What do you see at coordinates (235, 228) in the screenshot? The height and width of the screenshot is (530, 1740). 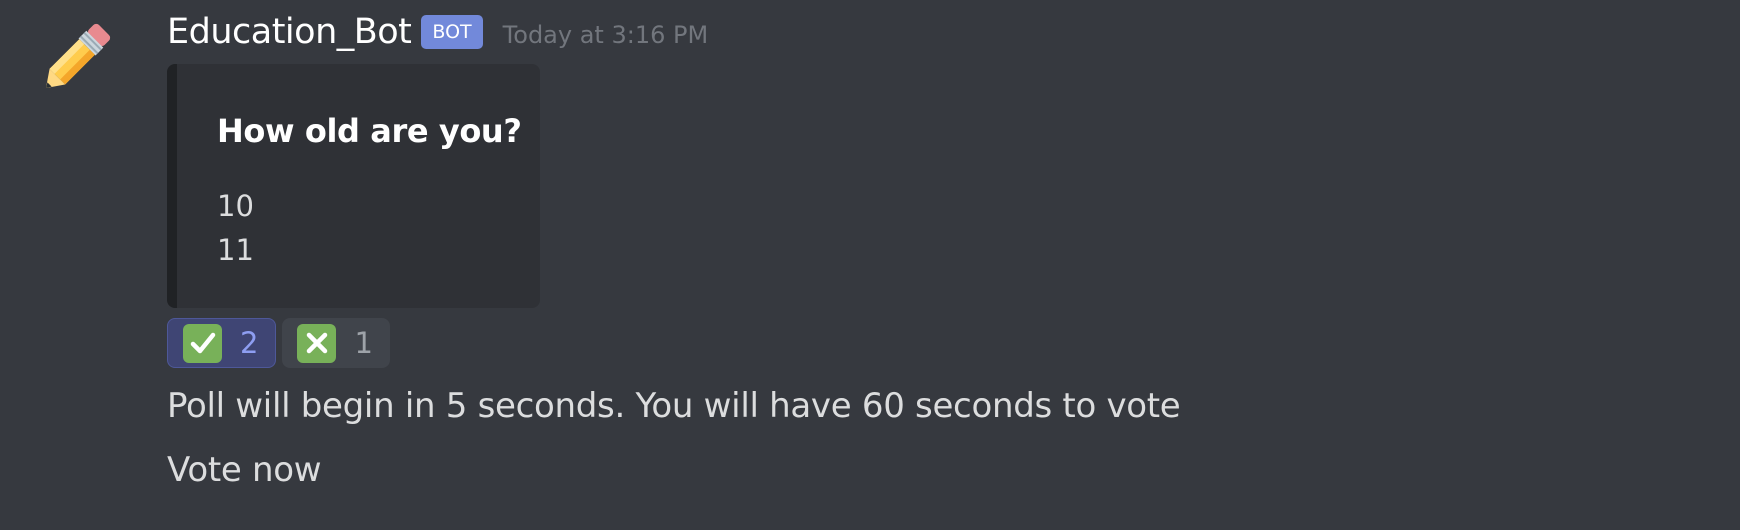 I see `embed-description: 10 11` at bounding box center [235, 228].